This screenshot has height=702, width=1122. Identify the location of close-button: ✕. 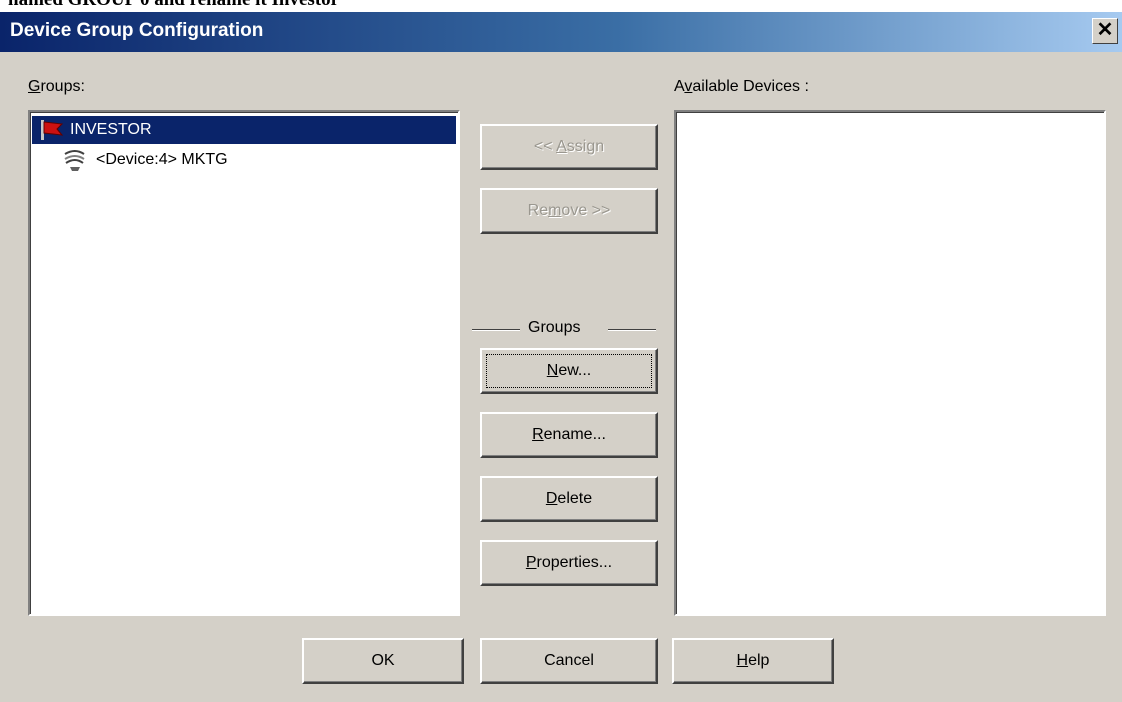
(1105, 31).